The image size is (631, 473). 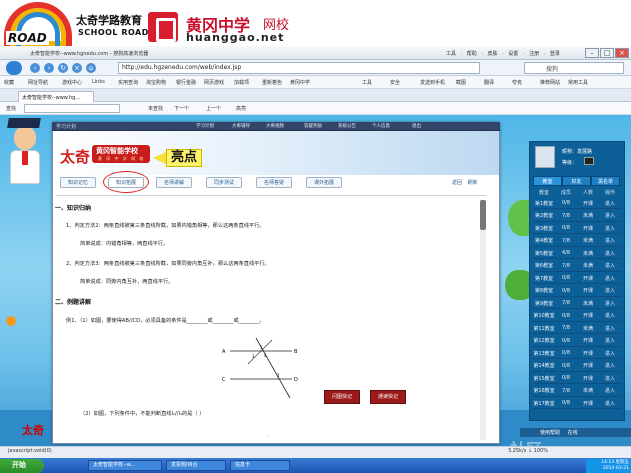 What do you see at coordinates (577, 216) in the screenshot?
I see `table-row: 第2教室 7/8 未满 进入` at bounding box center [577, 216].